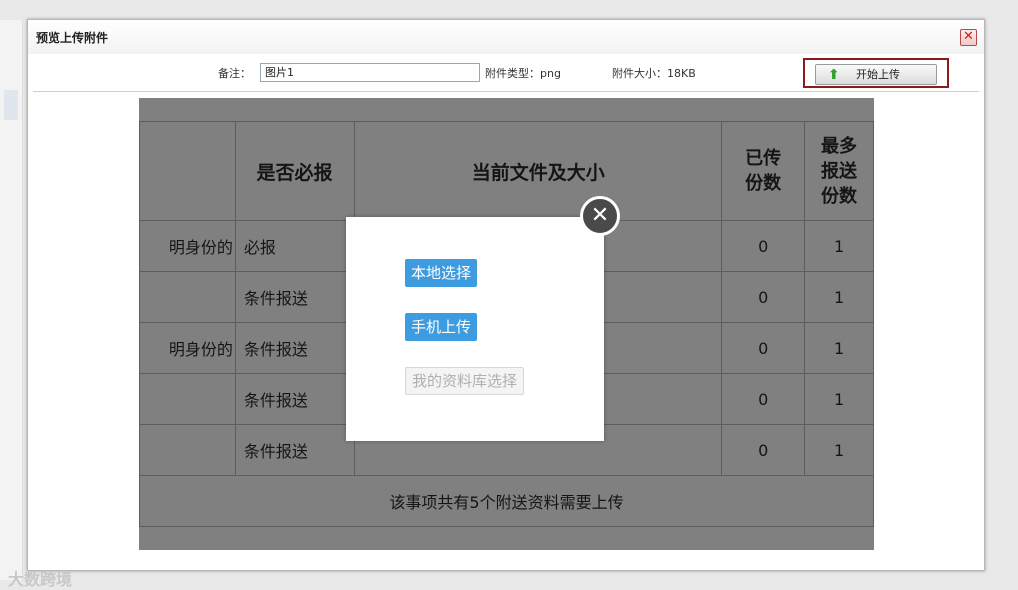  I want to click on header-current-file: 当前文件及大小, so click(538, 171).